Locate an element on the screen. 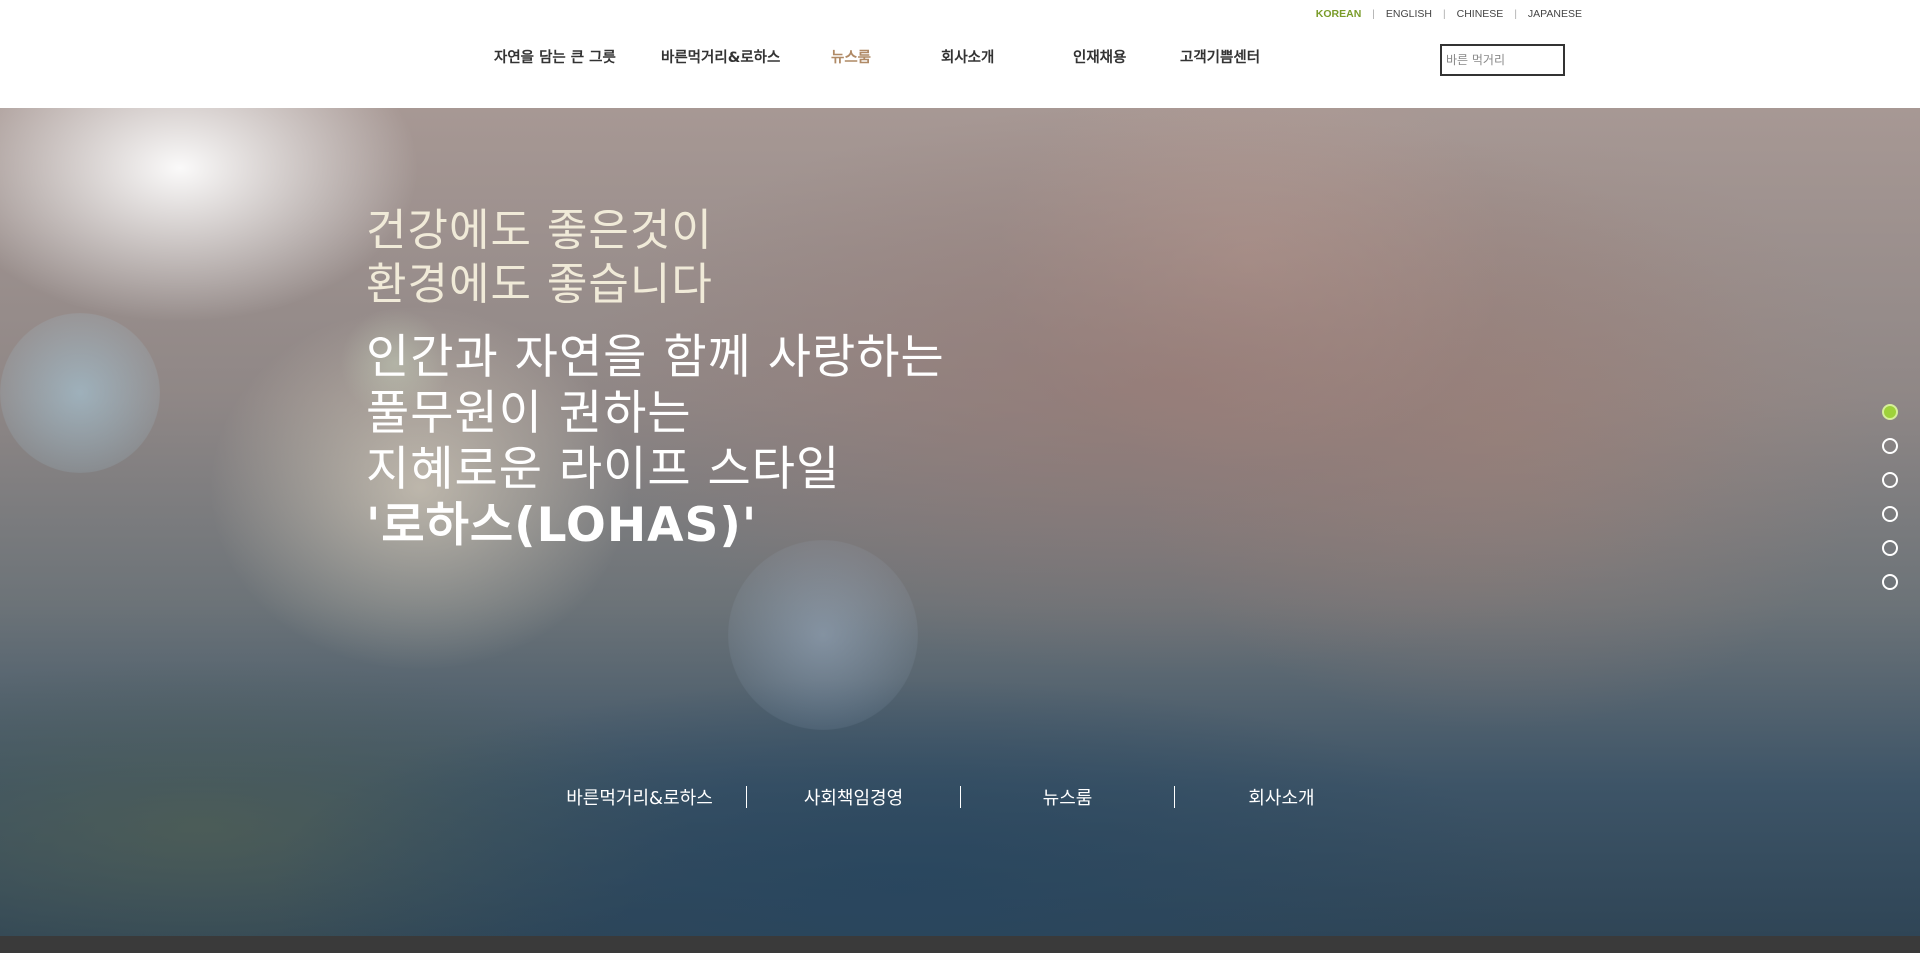  quick-link-company: 회사소개 is located at coordinates (1281, 797).